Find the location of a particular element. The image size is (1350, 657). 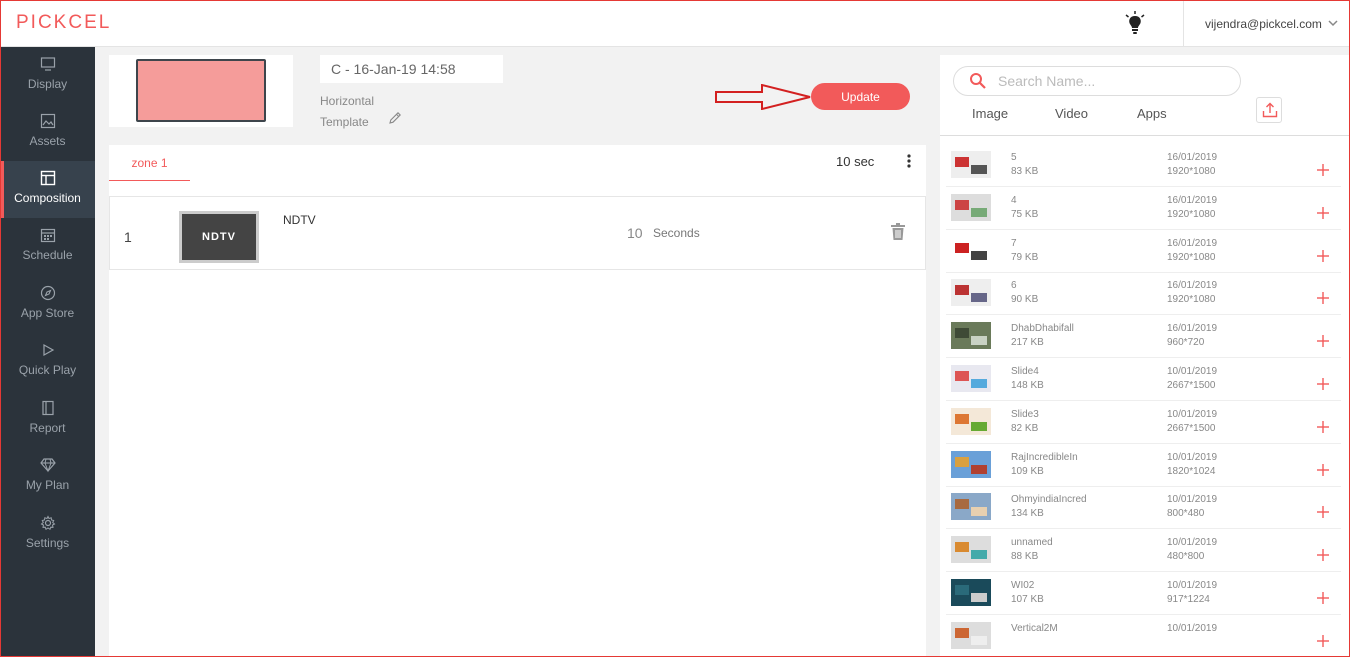

more-vertical-icon is located at coordinates (909, 161).